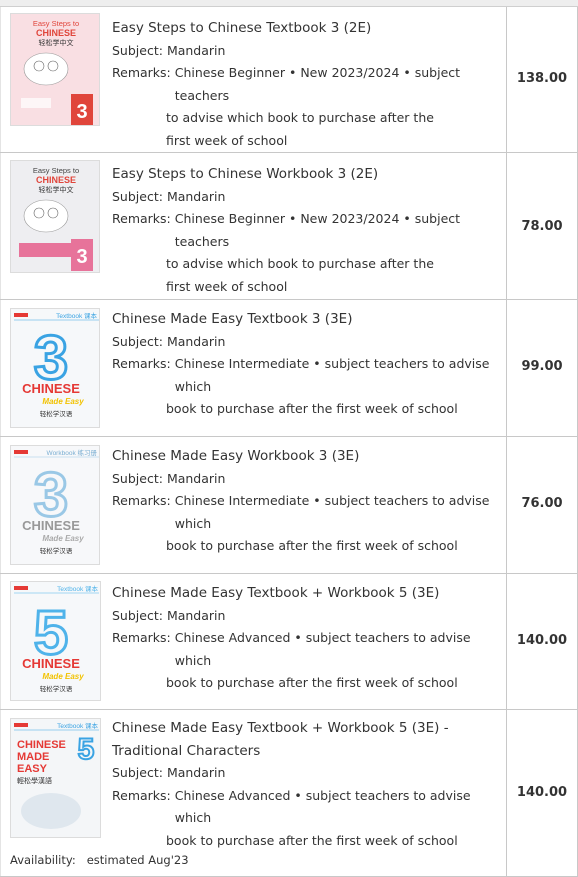  What do you see at coordinates (41, 745) in the screenshot?
I see `cover-brand-line: CHINESE` at bounding box center [41, 745].